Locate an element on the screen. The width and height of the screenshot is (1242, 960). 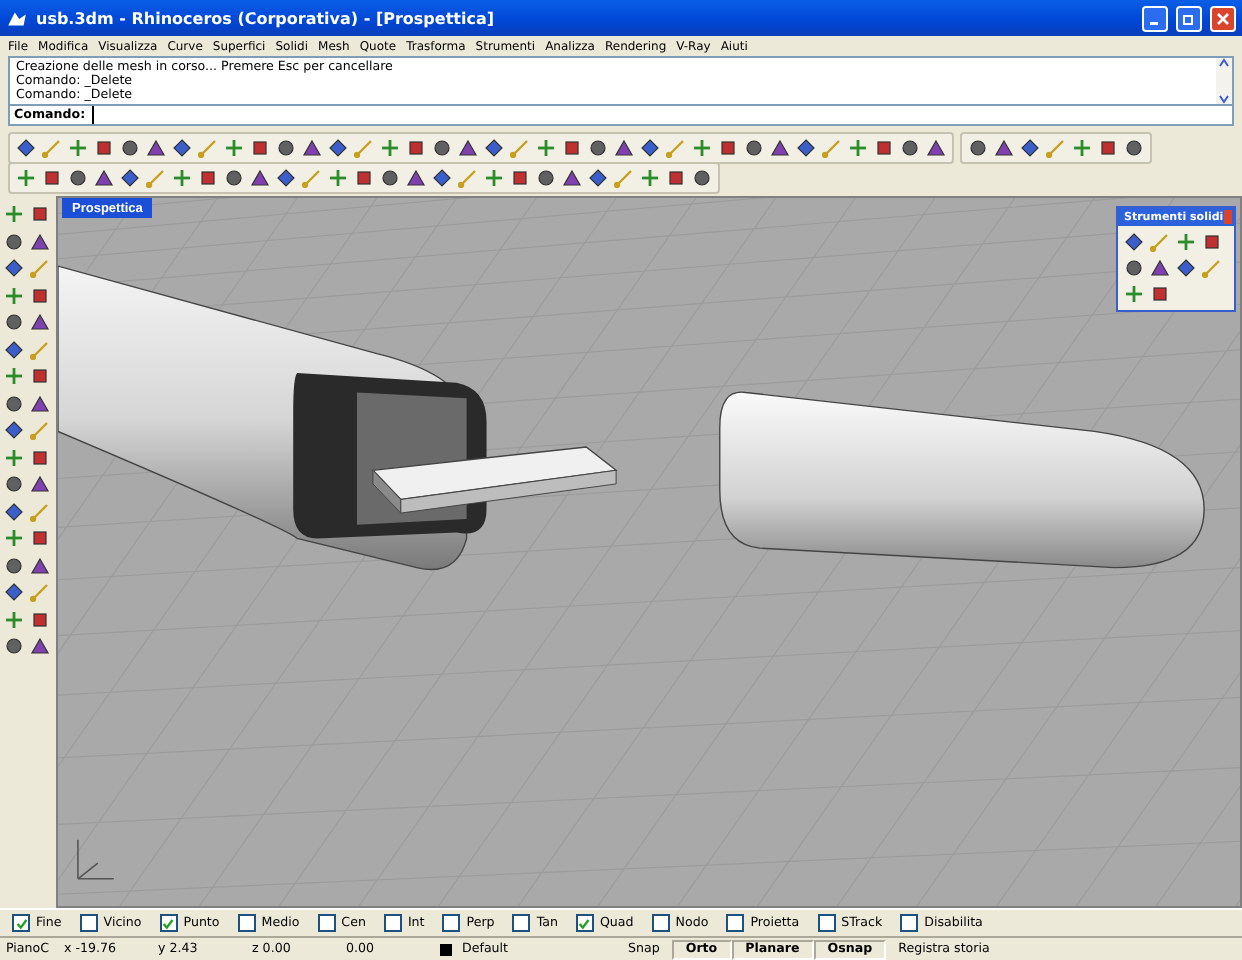
close-button is located at coordinates (1223, 18).